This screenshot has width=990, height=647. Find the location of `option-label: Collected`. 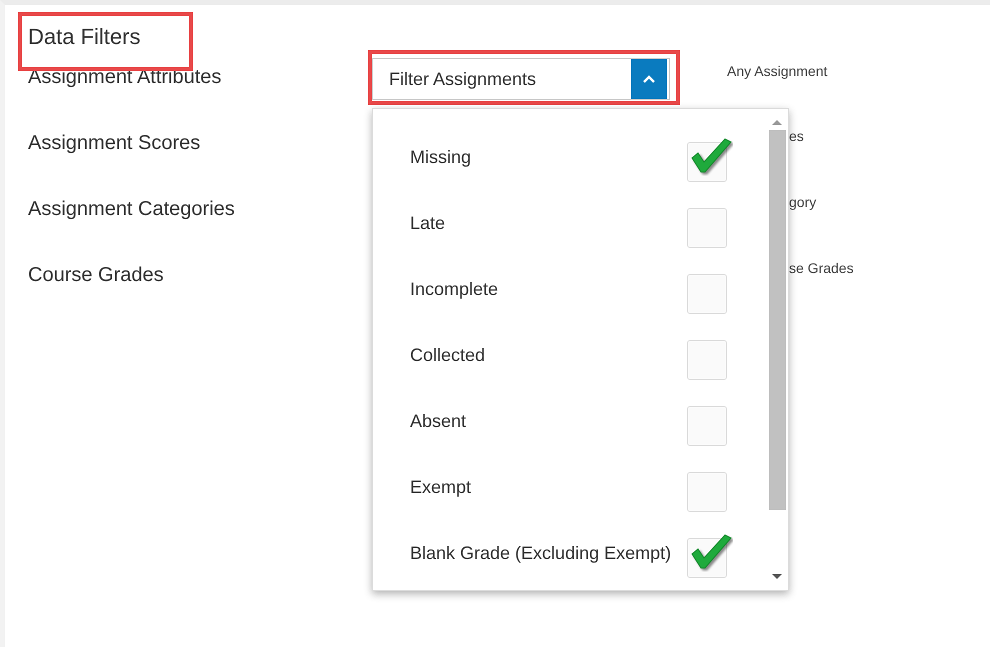

option-label: Collected is located at coordinates (448, 355).